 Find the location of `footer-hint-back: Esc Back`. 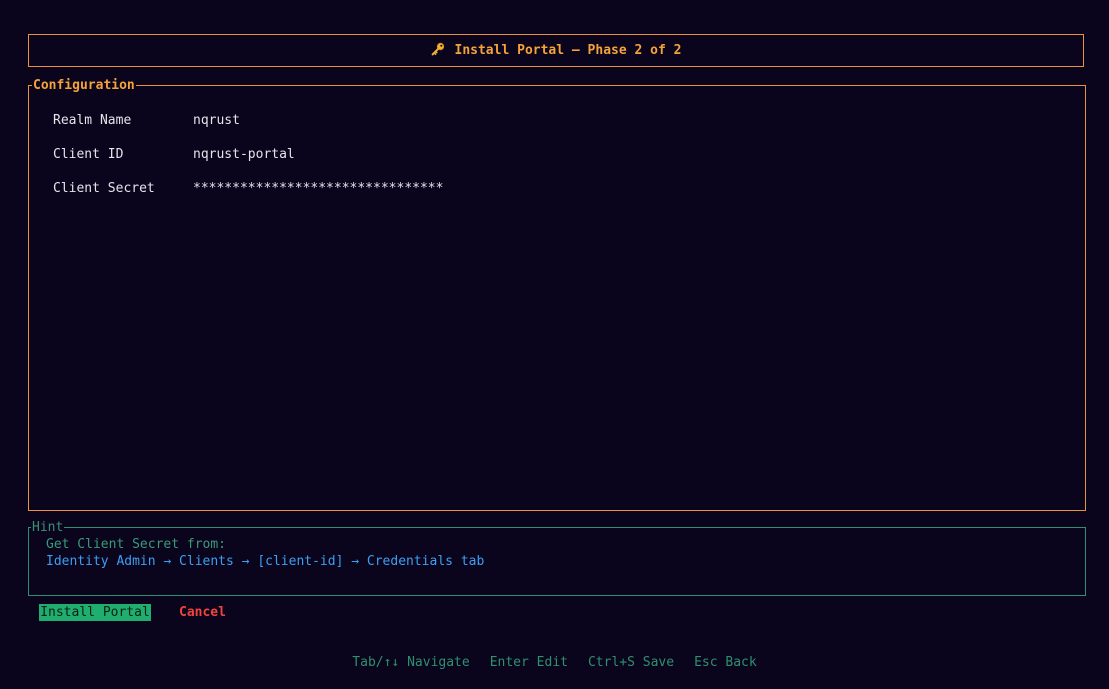

footer-hint-back: Esc Back is located at coordinates (725, 662).